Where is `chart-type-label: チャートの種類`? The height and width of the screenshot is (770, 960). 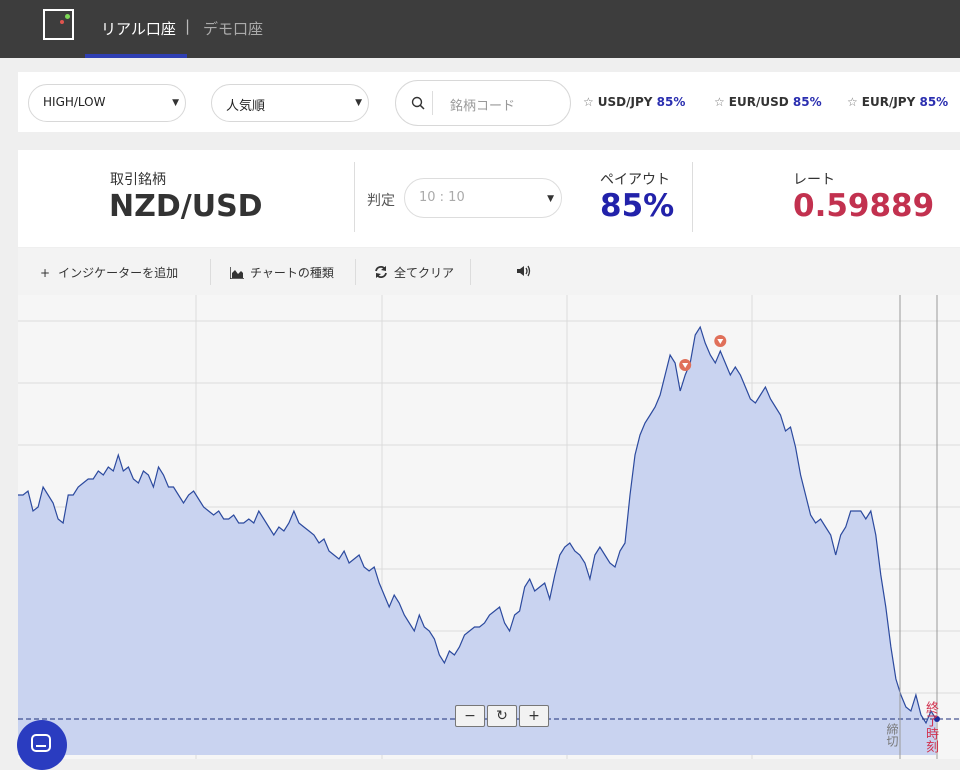 chart-type-label: チャートの種類 is located at coordinates (292, 273).